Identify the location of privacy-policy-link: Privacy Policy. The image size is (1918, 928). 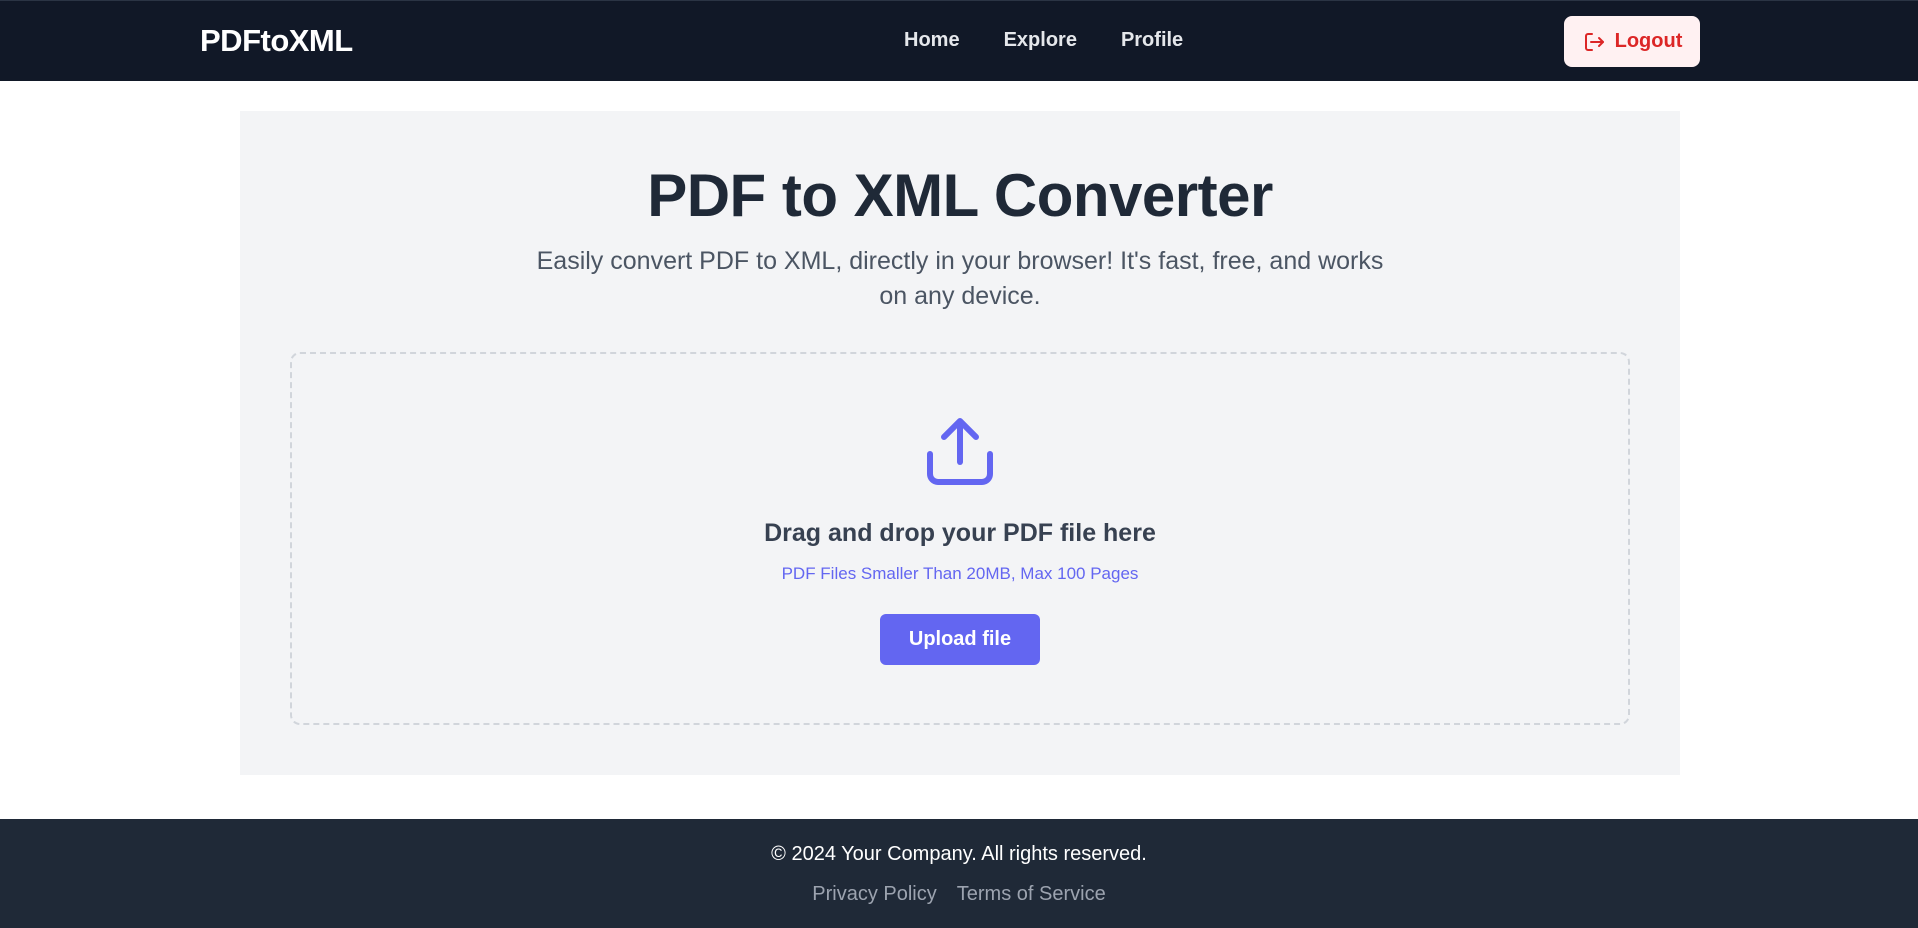
(874, 894).